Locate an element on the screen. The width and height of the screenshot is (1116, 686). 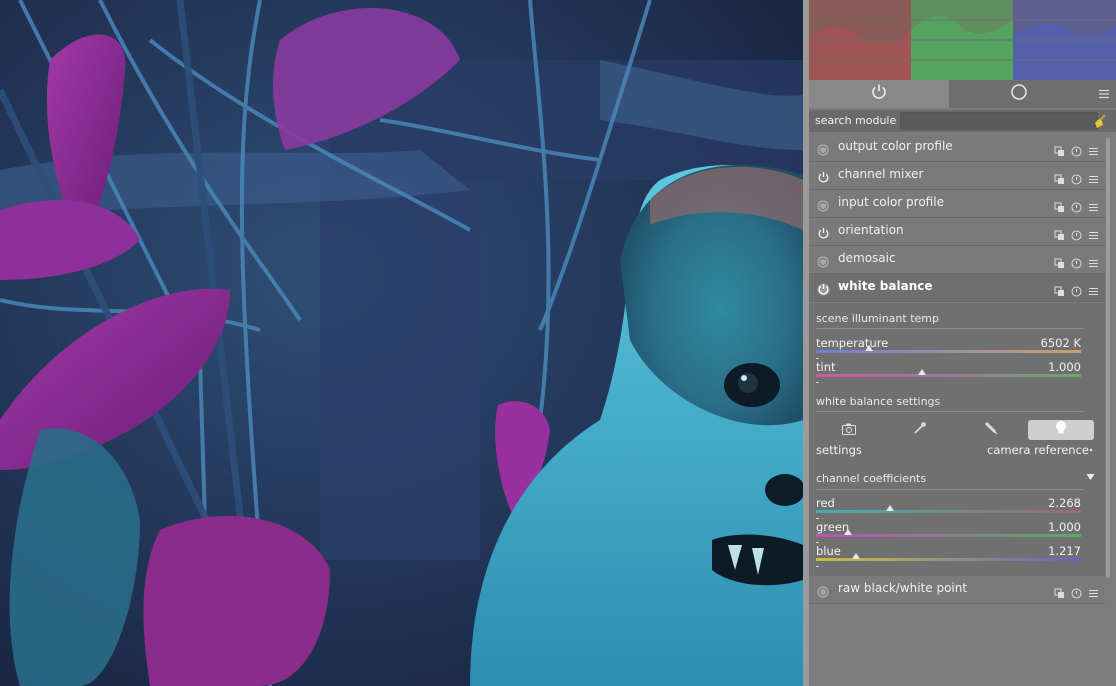
module-label: demosaic is located at coordinates (867, 258).